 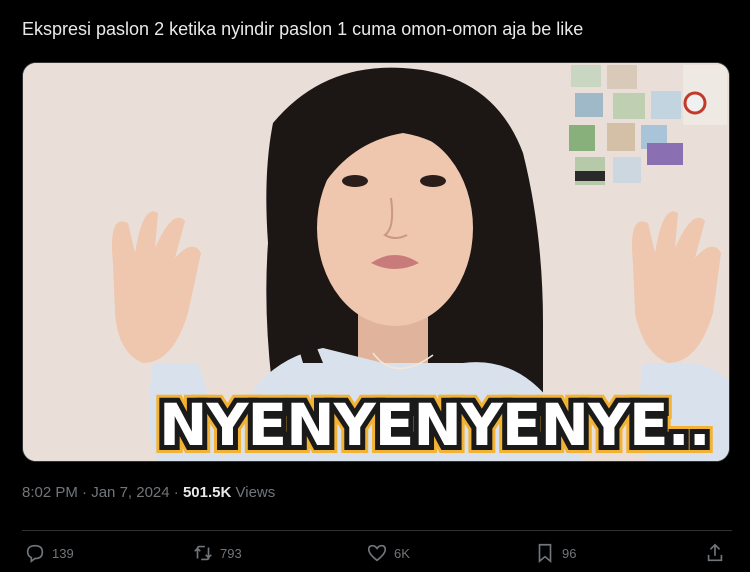 I want to click on share-button, so click(x=715, y=553).